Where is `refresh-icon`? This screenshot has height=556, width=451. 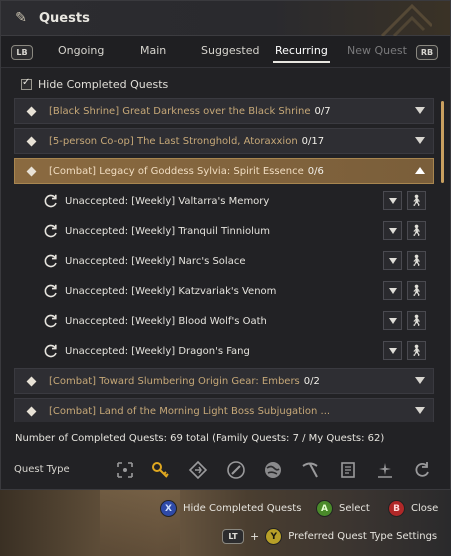
refresh-icon is located at coordinates (422, 470).